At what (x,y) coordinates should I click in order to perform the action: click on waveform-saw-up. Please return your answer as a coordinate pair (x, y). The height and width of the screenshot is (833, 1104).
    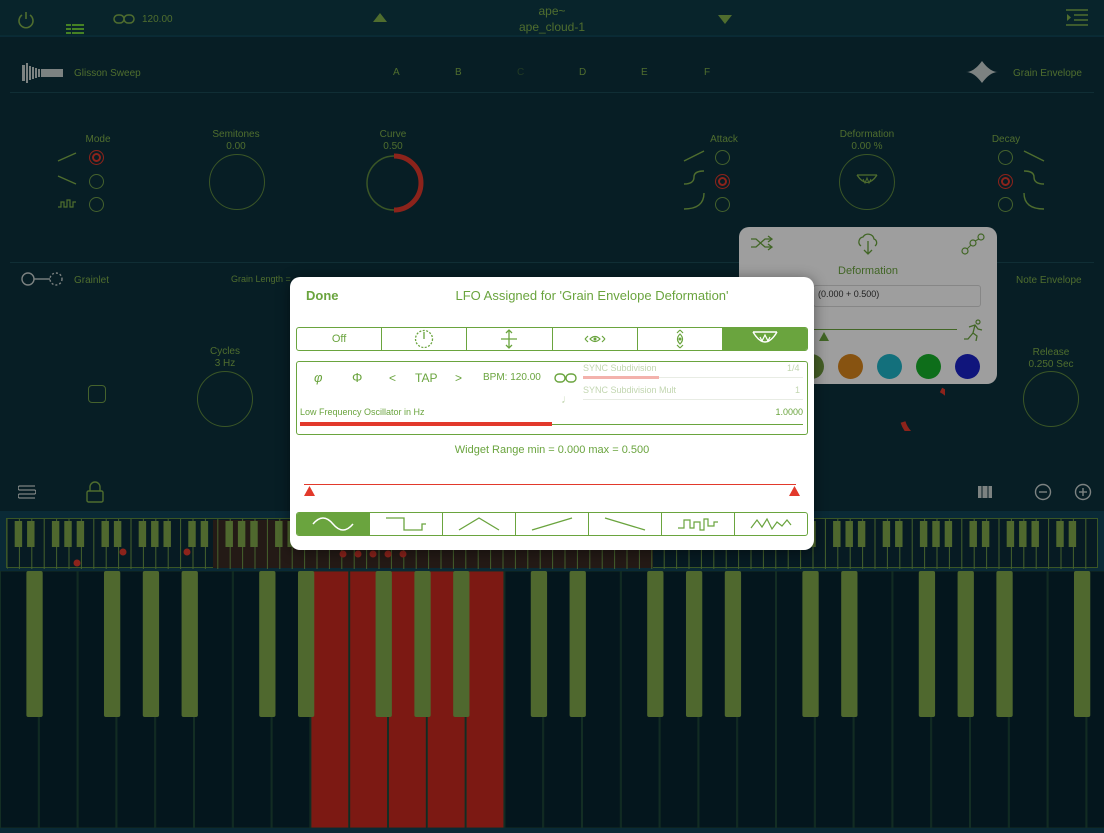
    Looking at the image, I should click on (552, 524).